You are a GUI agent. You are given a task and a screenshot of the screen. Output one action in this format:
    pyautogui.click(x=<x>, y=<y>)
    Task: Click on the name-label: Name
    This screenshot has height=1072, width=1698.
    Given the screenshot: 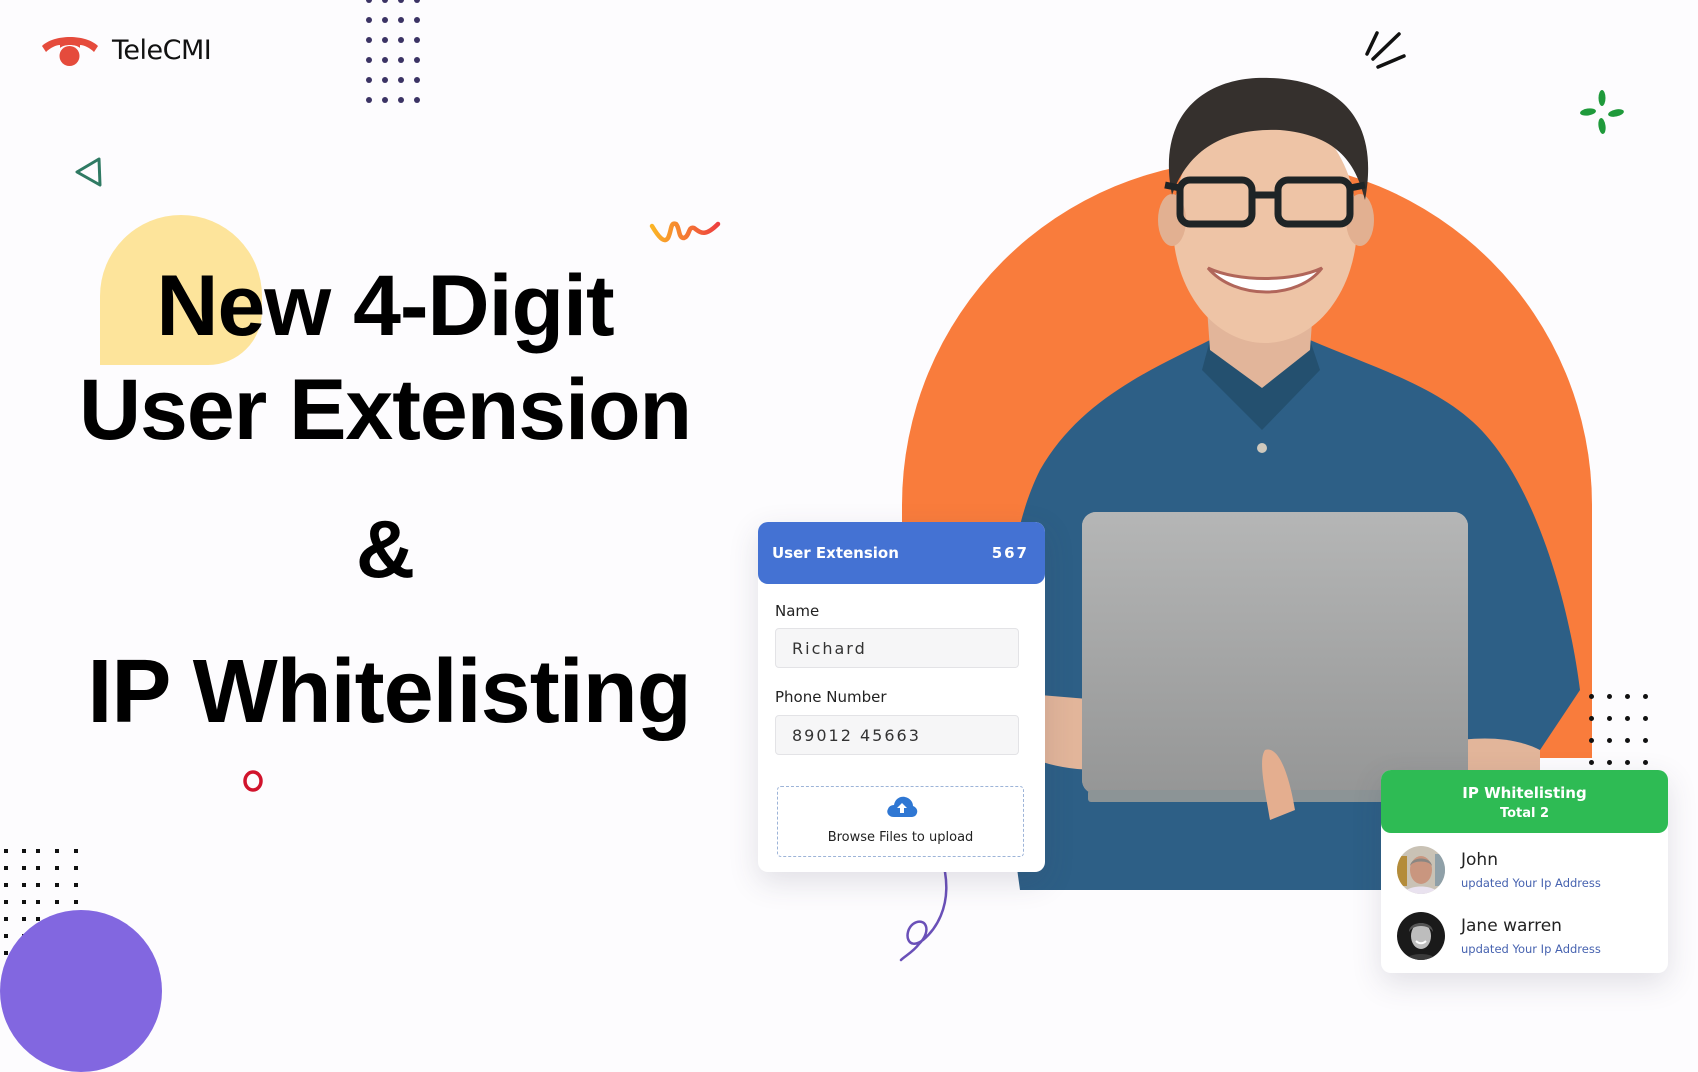 What is the action you would take?
    pyautogui.click(x=797, y=611)
    